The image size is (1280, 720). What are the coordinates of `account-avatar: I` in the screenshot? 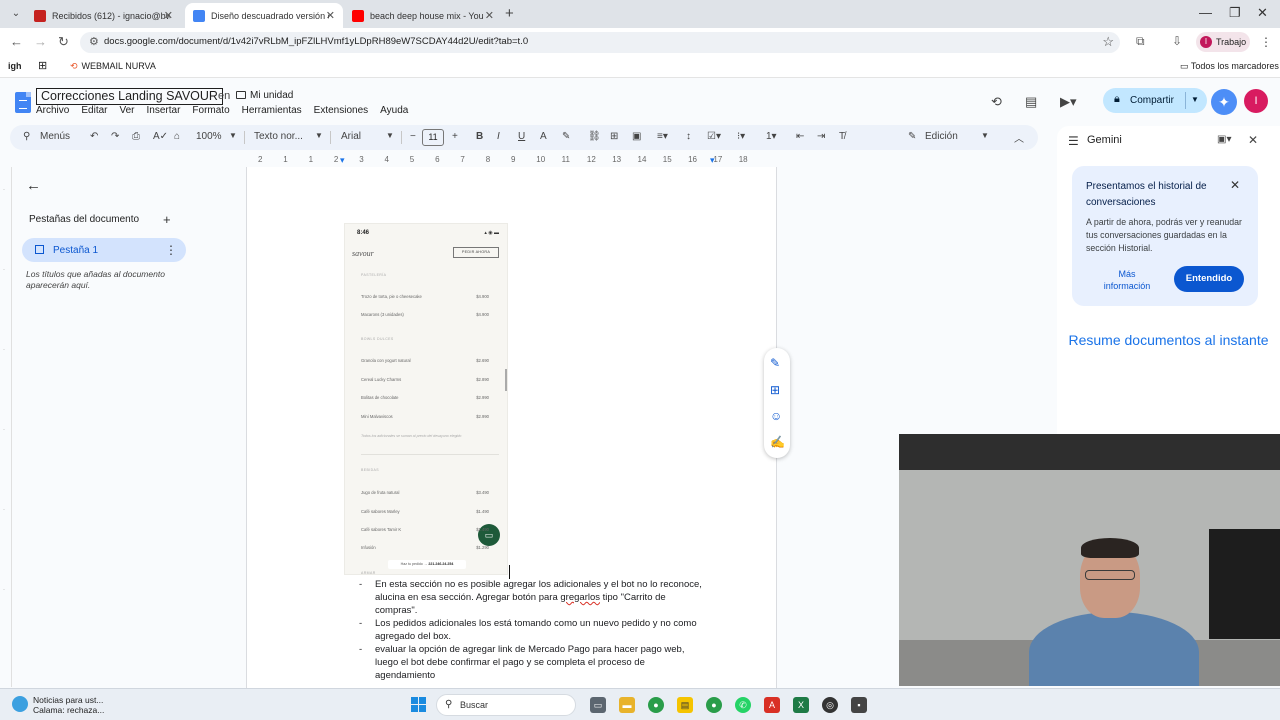 It's located at (1256, 101).